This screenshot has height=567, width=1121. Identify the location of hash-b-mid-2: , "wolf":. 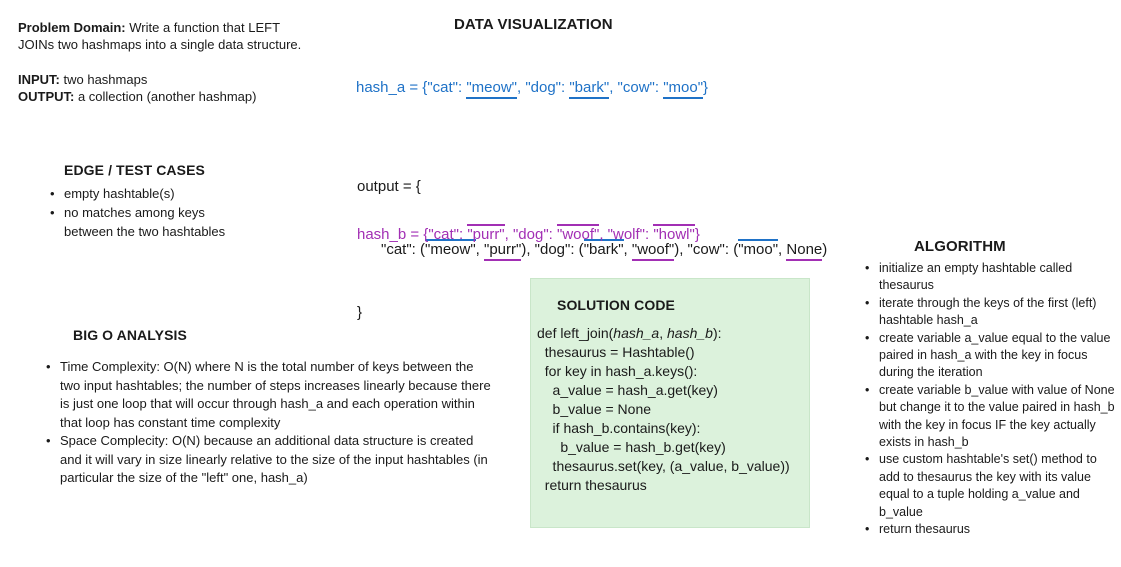
(626, 234).